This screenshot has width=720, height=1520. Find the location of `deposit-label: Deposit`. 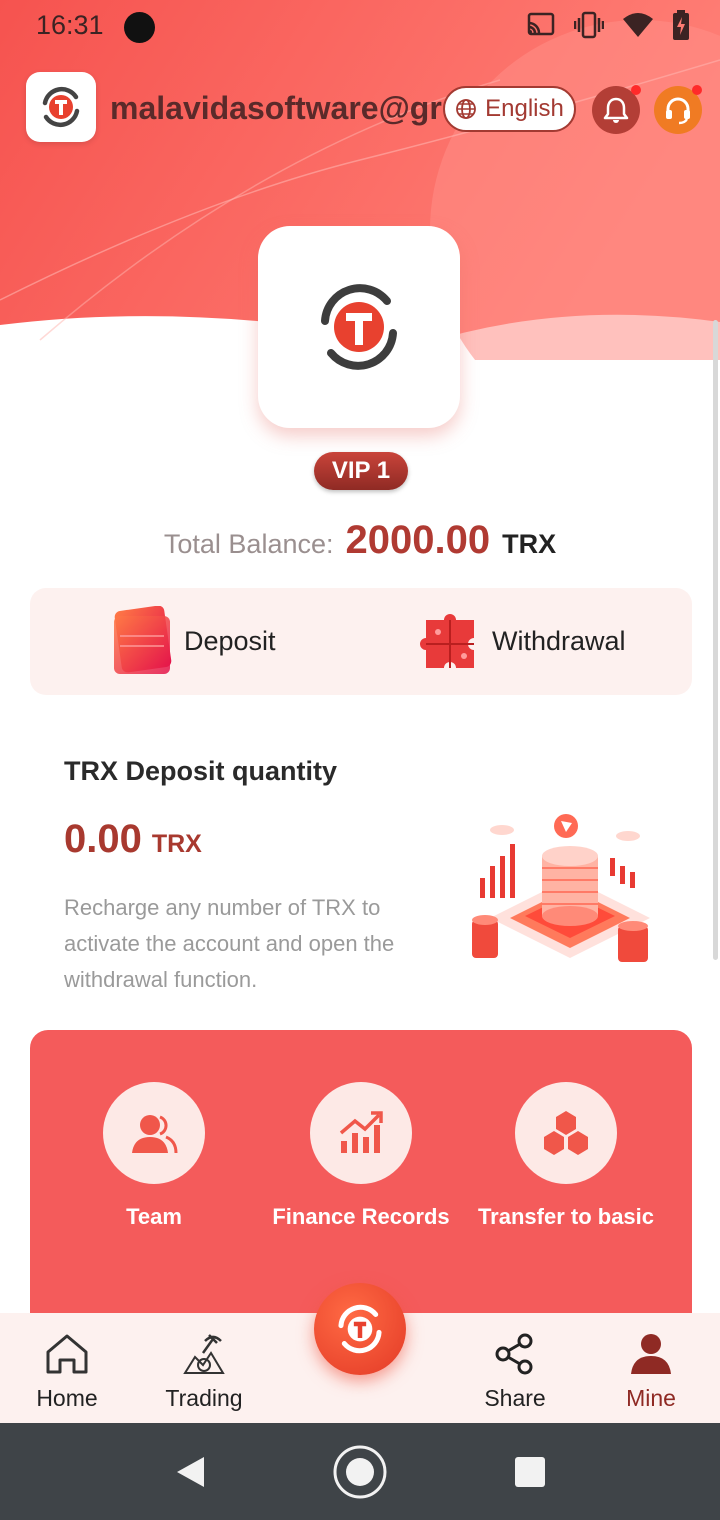

deposit-label: Deposit is located at coordinates (230, 640).